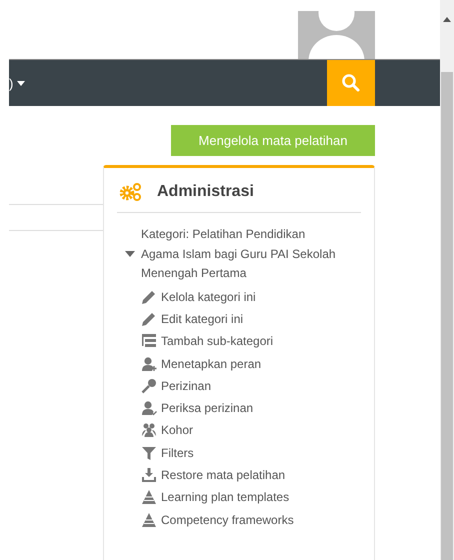  I want to click on caret-icon, so click(21, 83).